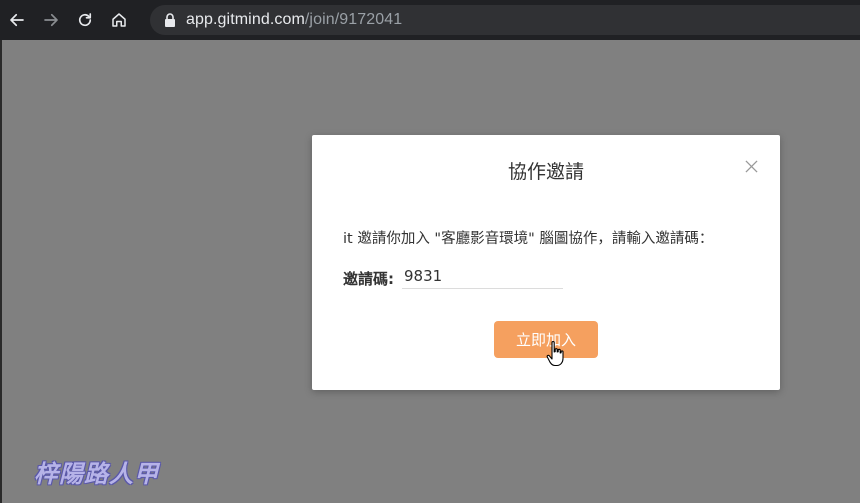 The width and height of the screenshot is (860, 503). I want to click on url-host: app.gitmind.com, so click(245, 19).